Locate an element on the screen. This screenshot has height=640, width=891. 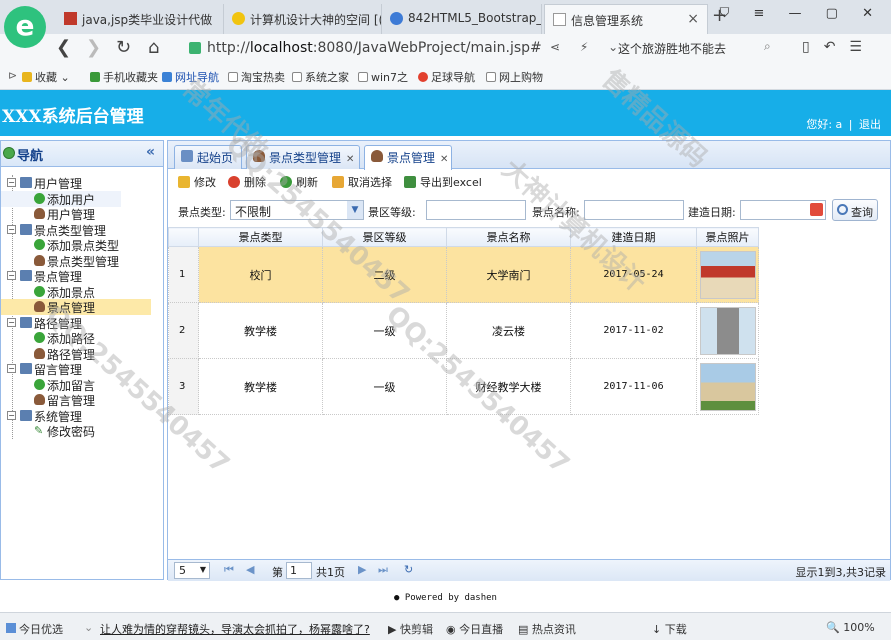
page-number-input: 1 is located at coordinates (299, 570).